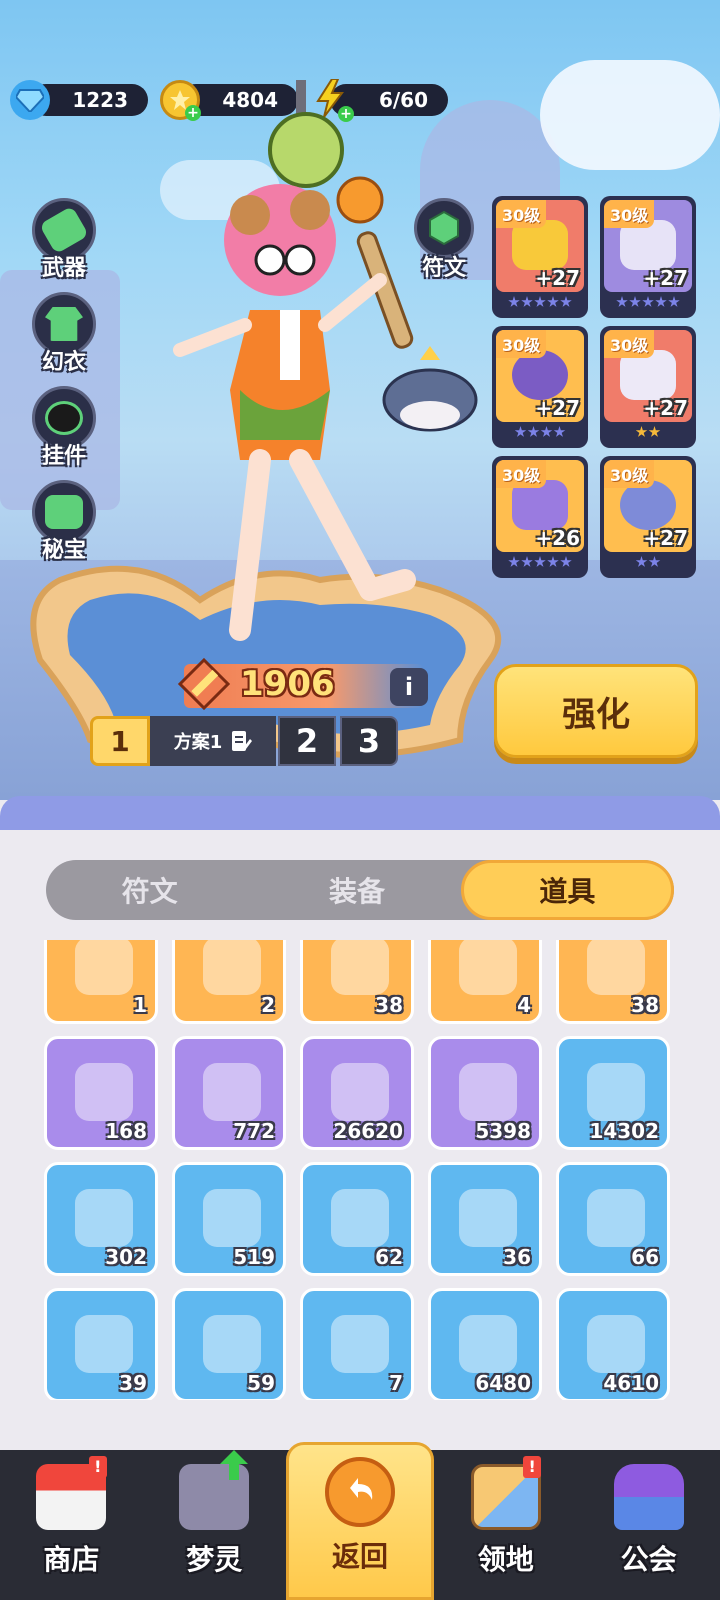  Describe the element at coordinates (307, 741) in the screenshot. I see `plan-tab-2: 2` at that location.